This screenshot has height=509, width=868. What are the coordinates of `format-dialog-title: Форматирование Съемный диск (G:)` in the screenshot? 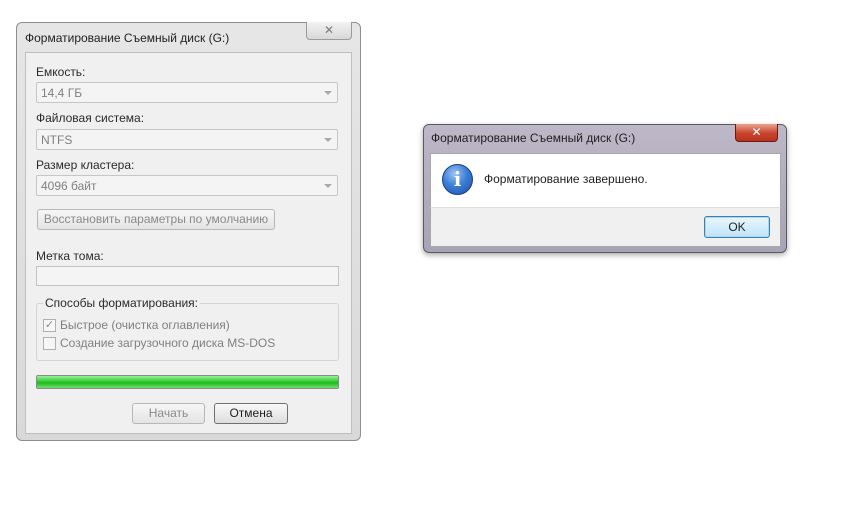 It's located at (127, 38).